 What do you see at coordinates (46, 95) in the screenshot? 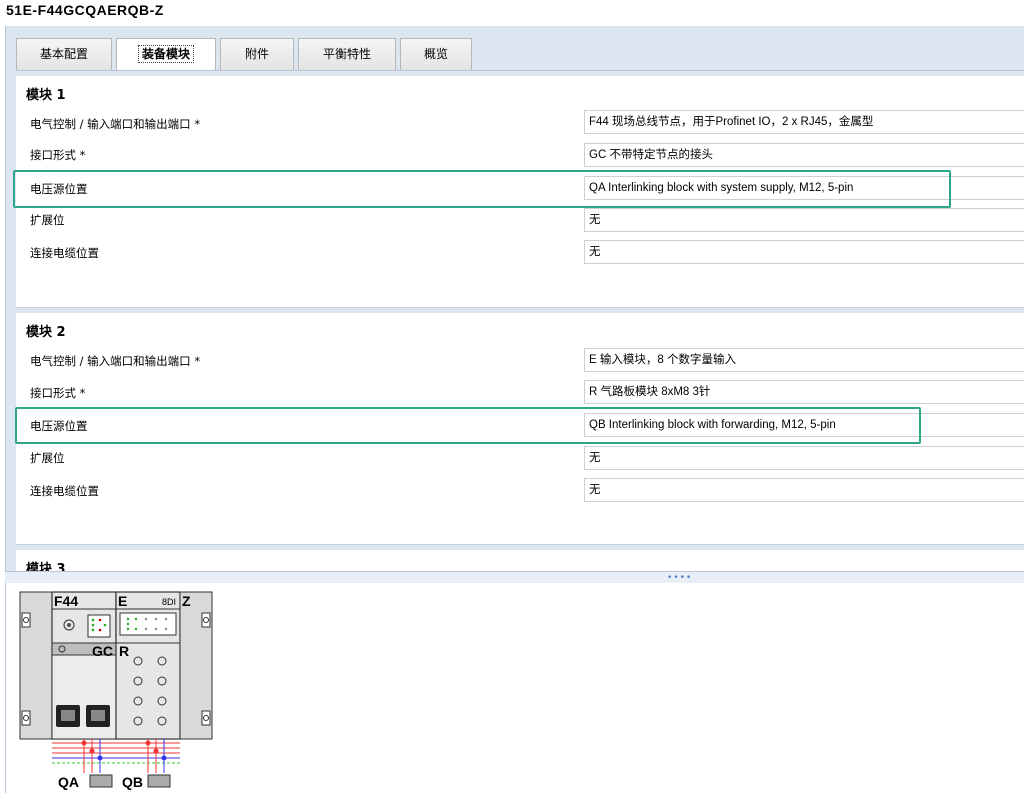
I see `module-title: 模块 1` at bounding box center [46, 95].